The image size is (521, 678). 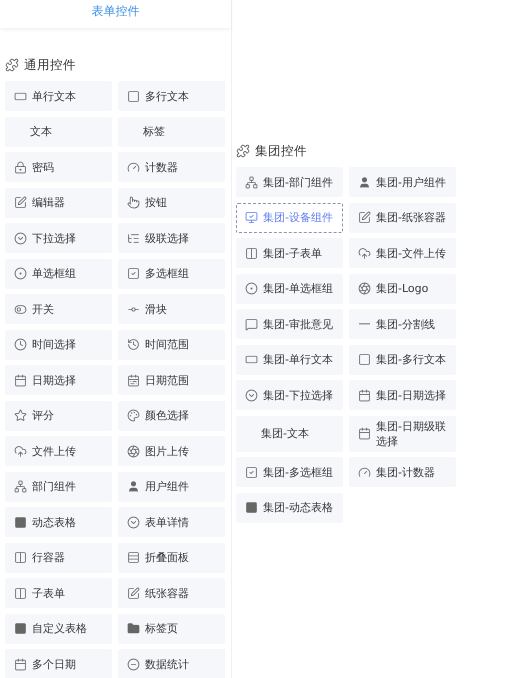 I want to click on widget-item: 集团-审批意见, so click(x=289, y=324).